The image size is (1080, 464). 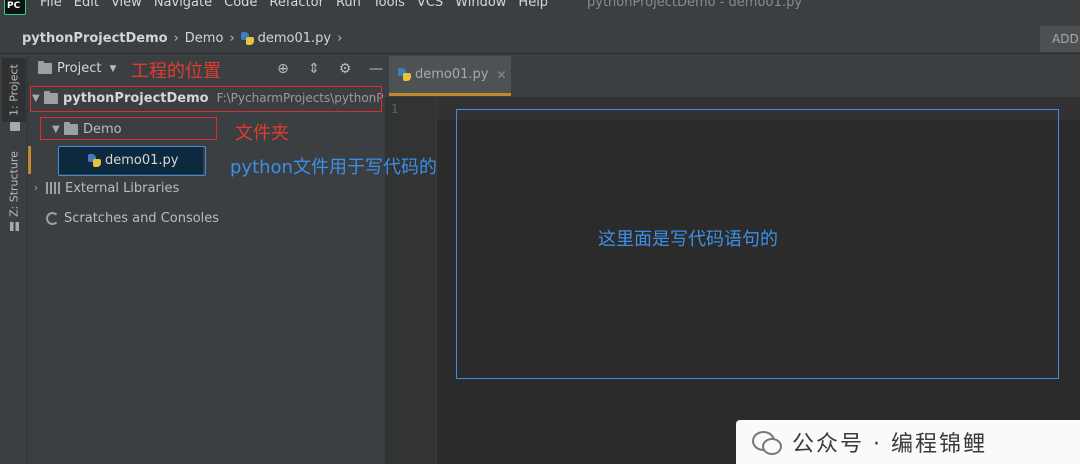 I want to click on menu-navigate: Navigate, so click(x=183, y=5).